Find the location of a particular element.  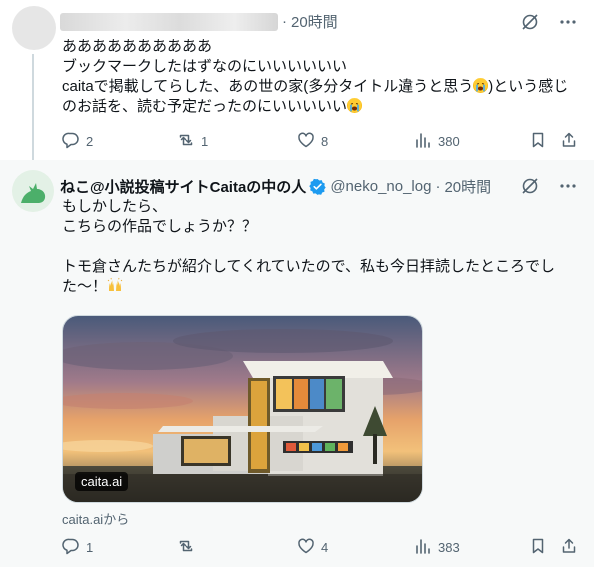

grok-icon is located at coordinates (530, 24).